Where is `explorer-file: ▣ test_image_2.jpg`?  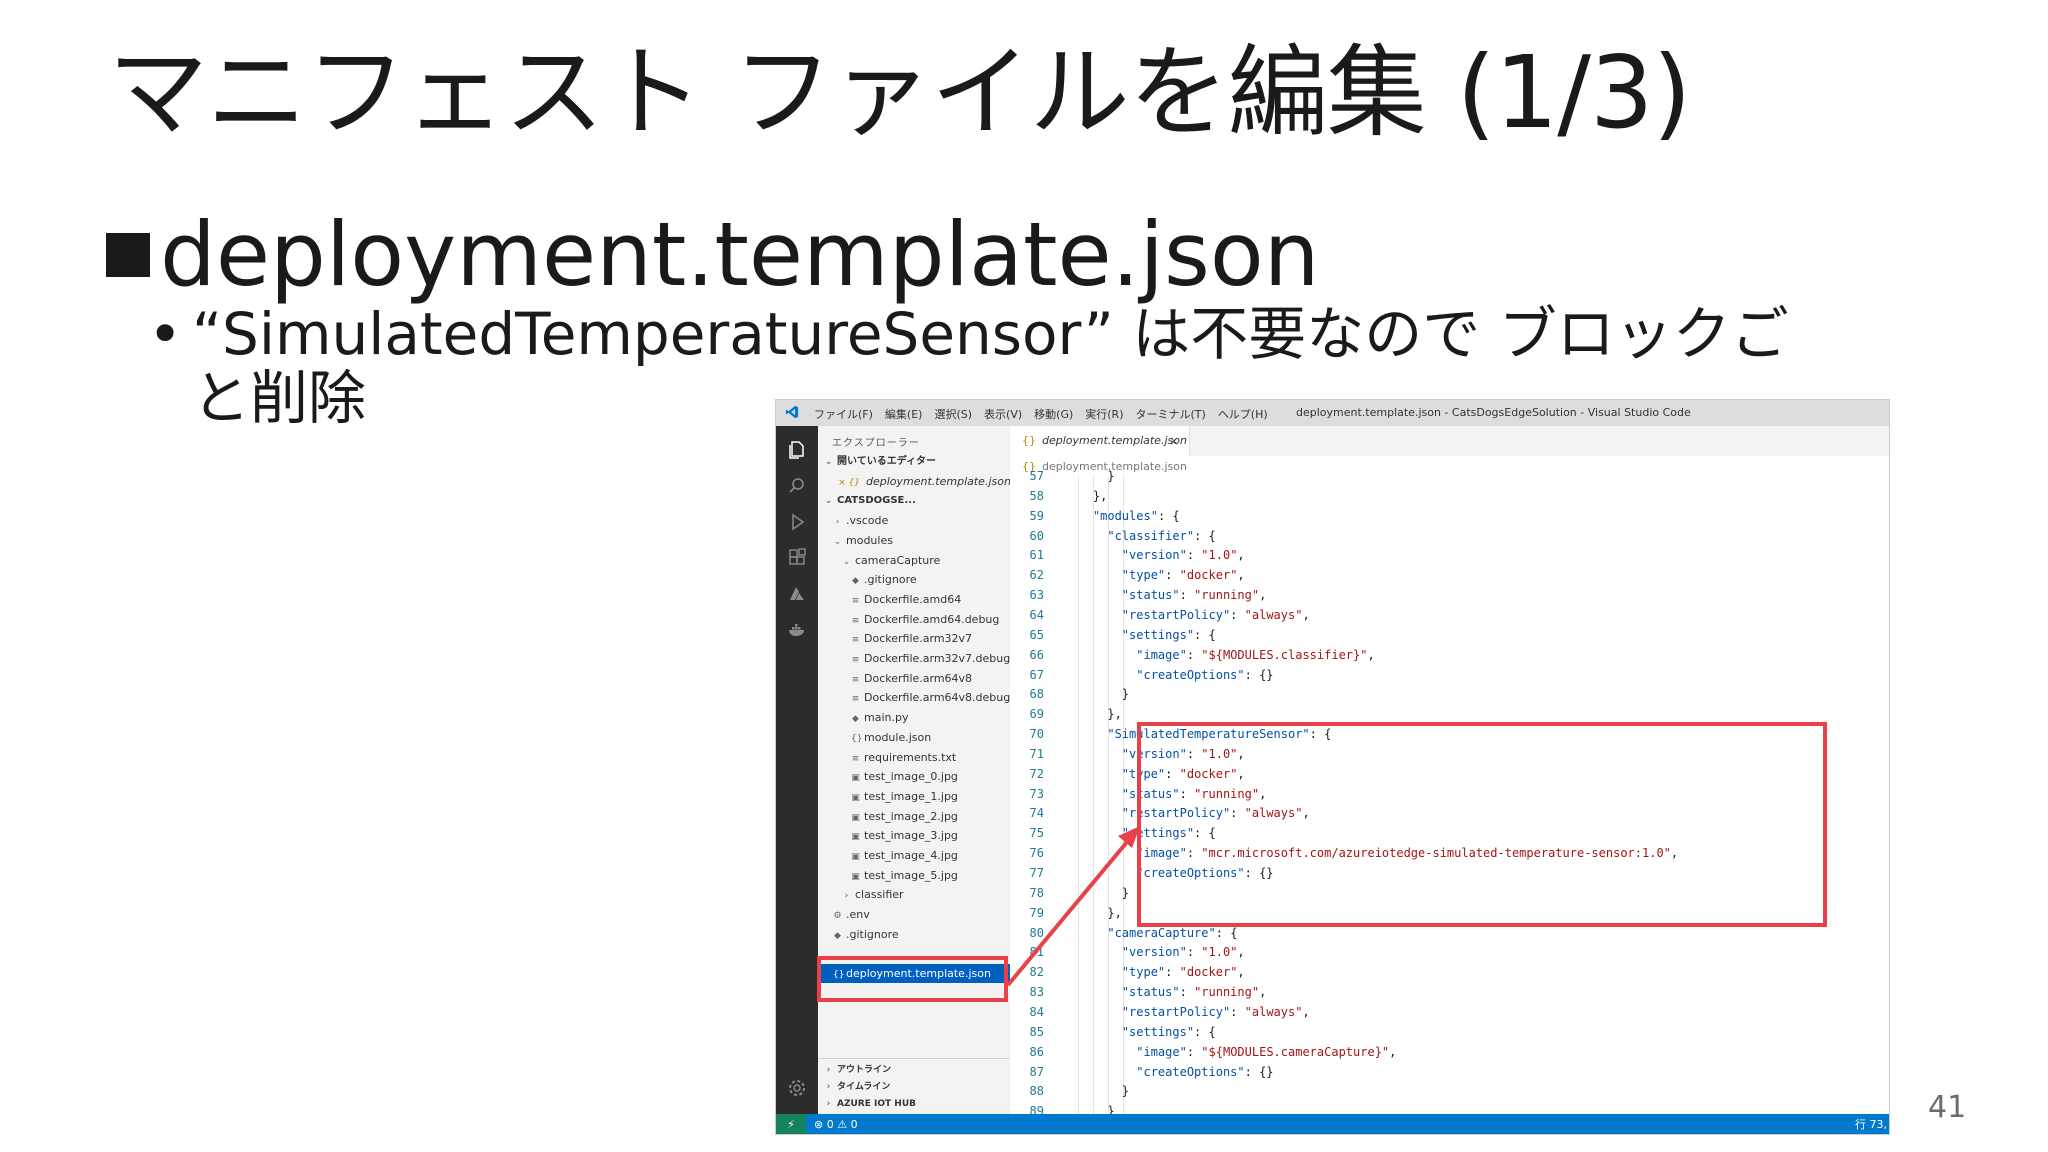
explorer-file: ▣ test_image_2.jpg is located at coordinates (914, 816).